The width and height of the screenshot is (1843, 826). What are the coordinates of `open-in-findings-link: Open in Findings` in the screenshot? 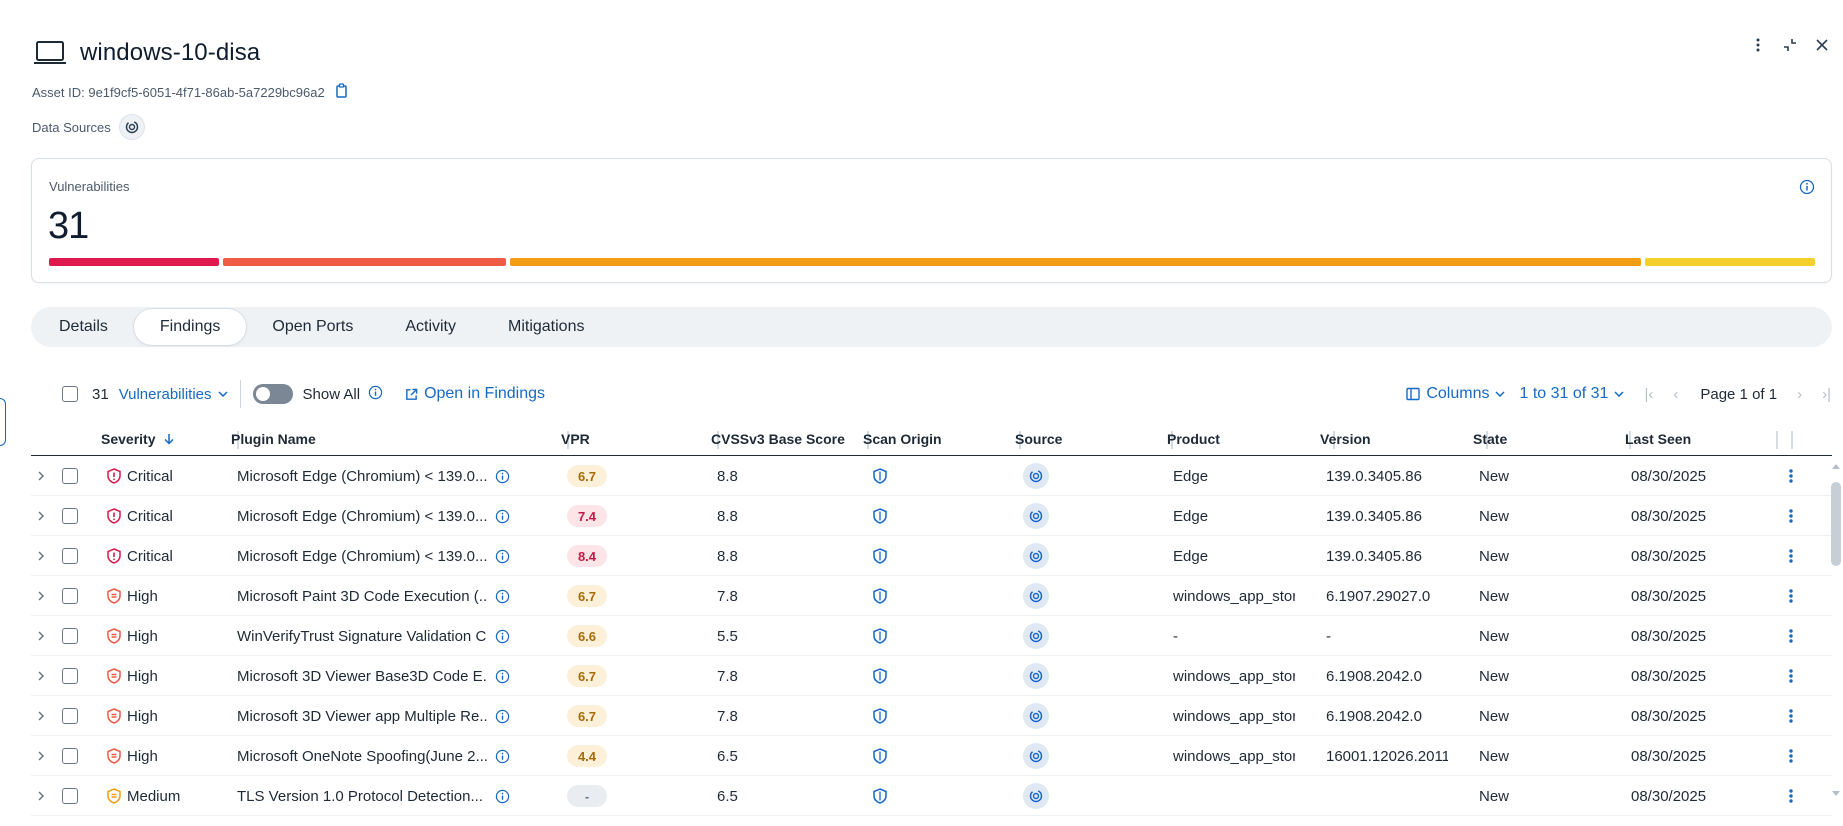 It's located at (475, 394).